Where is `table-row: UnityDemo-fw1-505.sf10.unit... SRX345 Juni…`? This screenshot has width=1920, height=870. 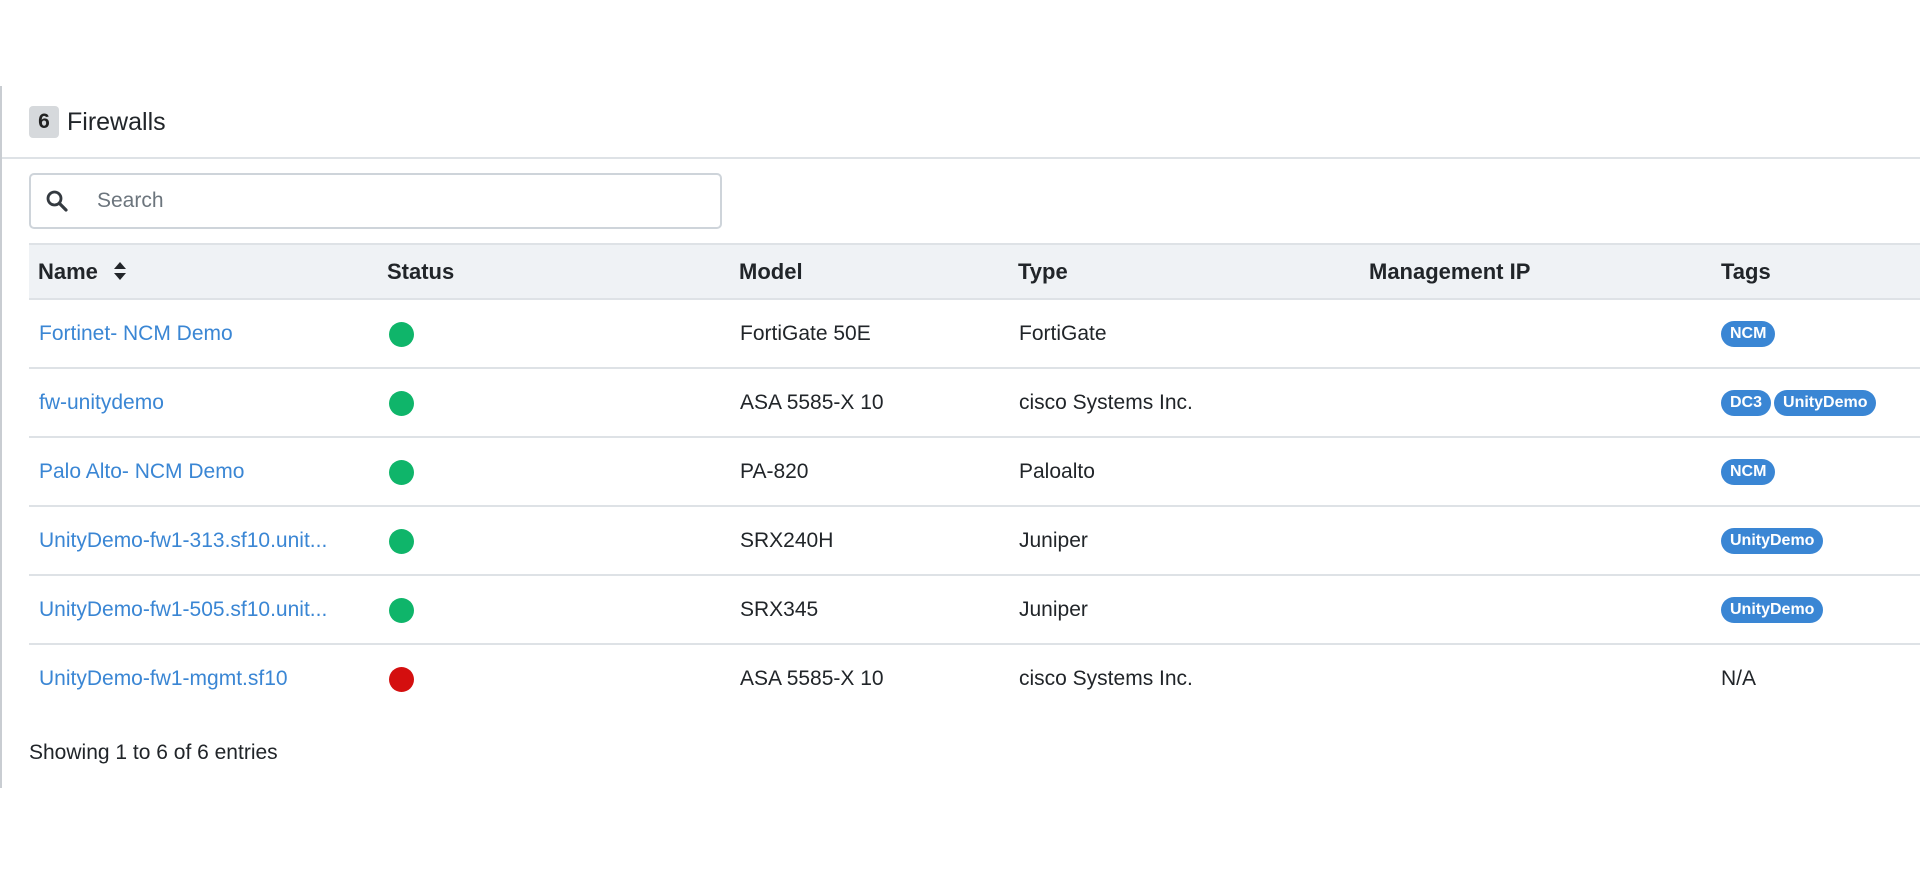 table-row: UnityDemo-fw1-505.sf10.unit... SRX345 Juni… is located at coordinates (974, 610).